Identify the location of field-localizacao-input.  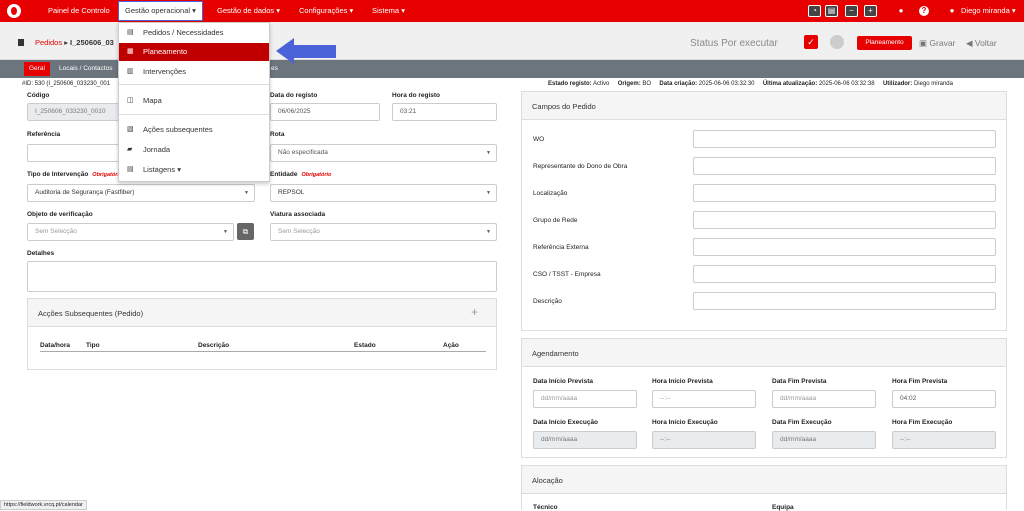
(844, 193).